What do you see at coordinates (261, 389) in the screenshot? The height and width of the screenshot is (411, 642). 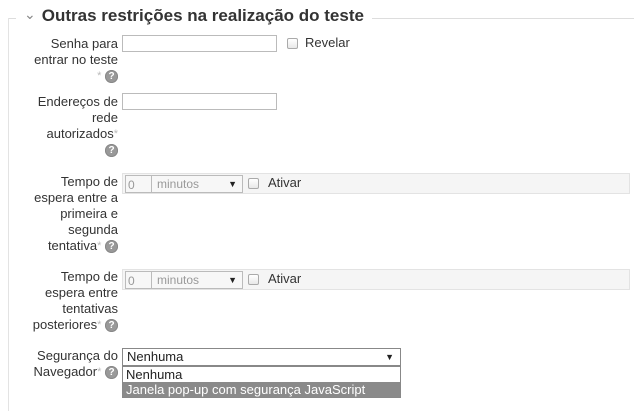 I see `dropdown-option-highlighted: Janela pop-up com segurança JavaScript` at bounding box center [261, 389].